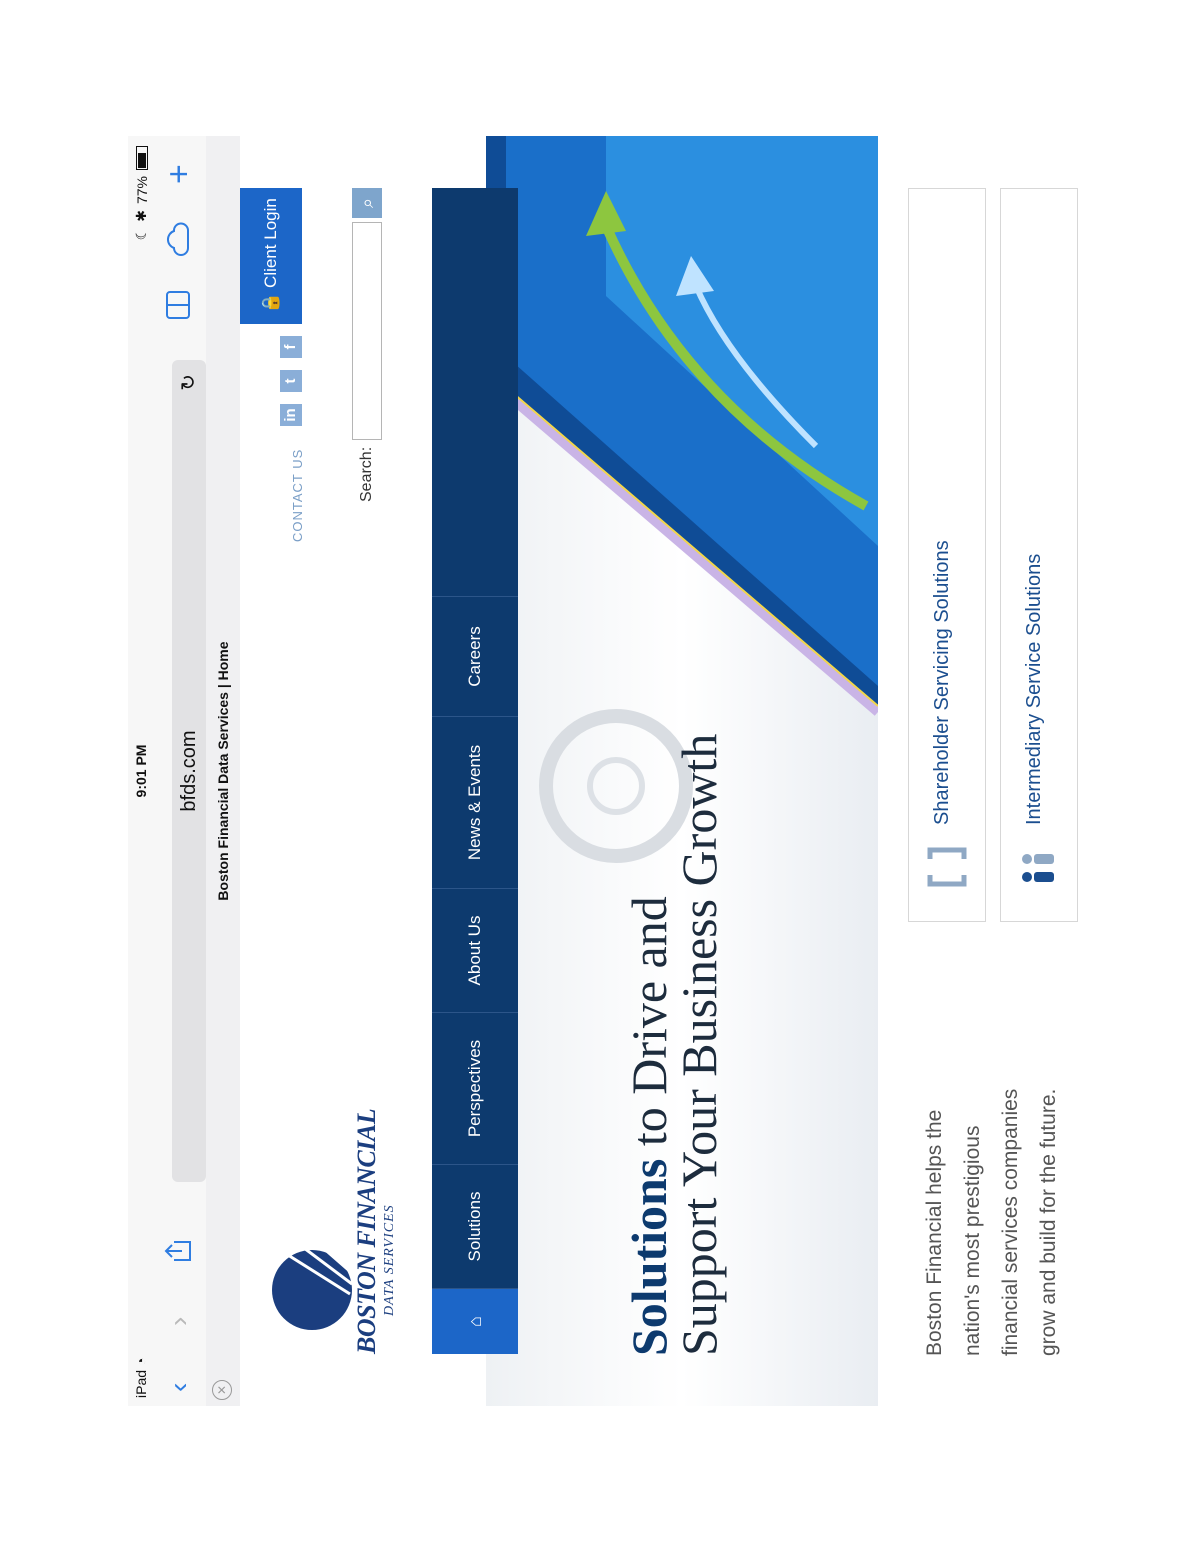 The height and width of the screenshot is (1558, 1200). I want to click on intermediary-solutions-label: Intermediary Service Solutions, so click(1034, 689).